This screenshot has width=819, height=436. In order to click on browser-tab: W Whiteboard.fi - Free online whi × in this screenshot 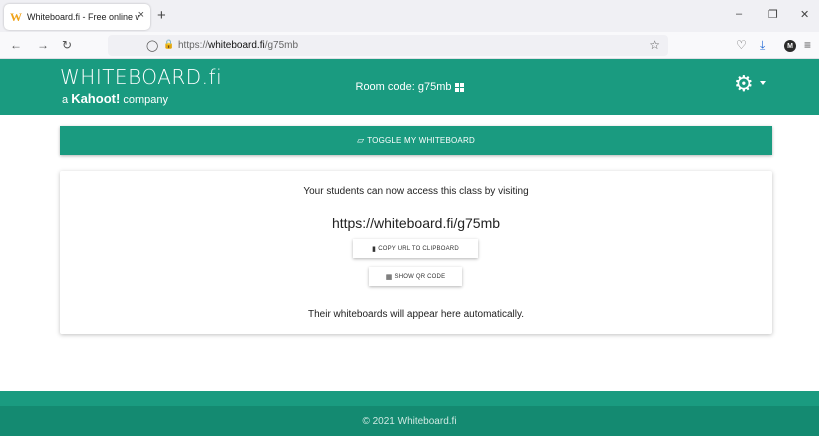, I will do `click(77, 17)`.